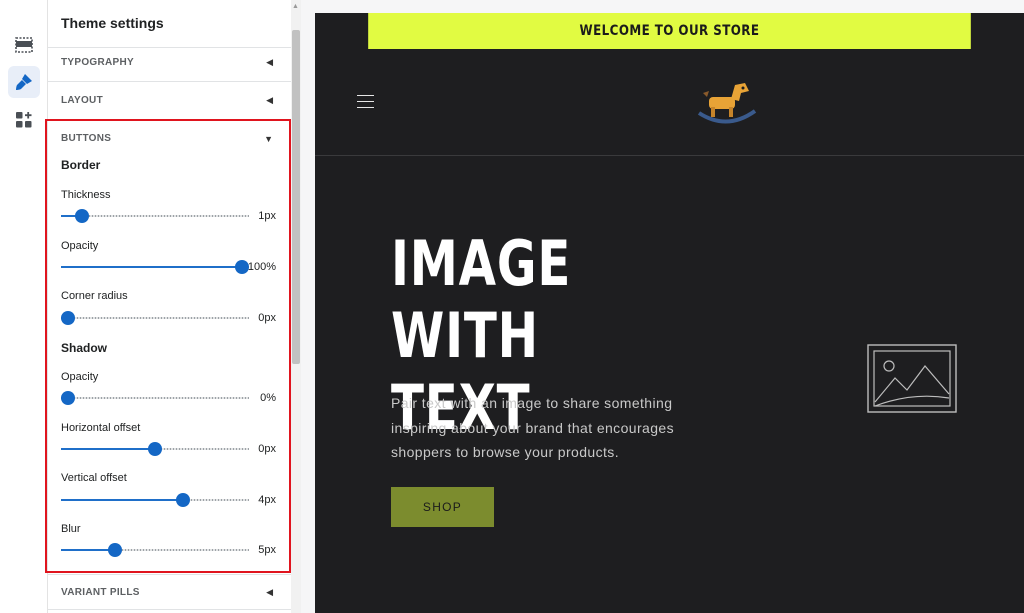  Describe the element at coordinates (169, 64) in the screenshot. I see `section-typography: TYPOGRAPHY ◀` at that location.